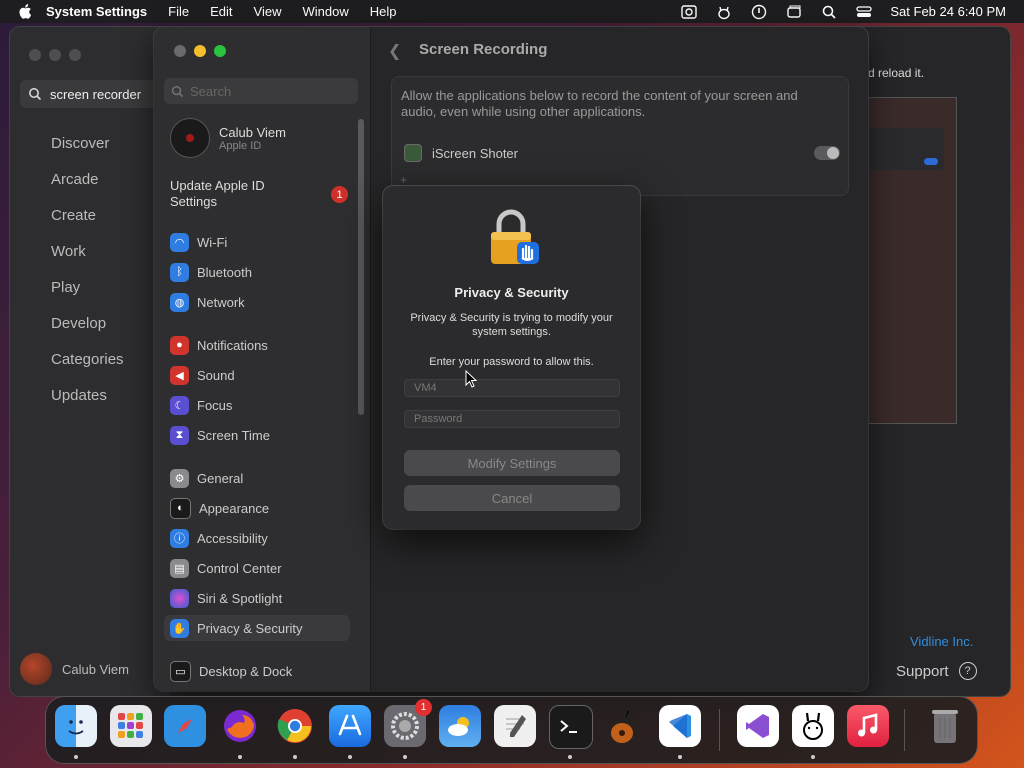  Describe the element at coordinates (759, 12) in the screenshot. I see `shortcut-icon` at that location.